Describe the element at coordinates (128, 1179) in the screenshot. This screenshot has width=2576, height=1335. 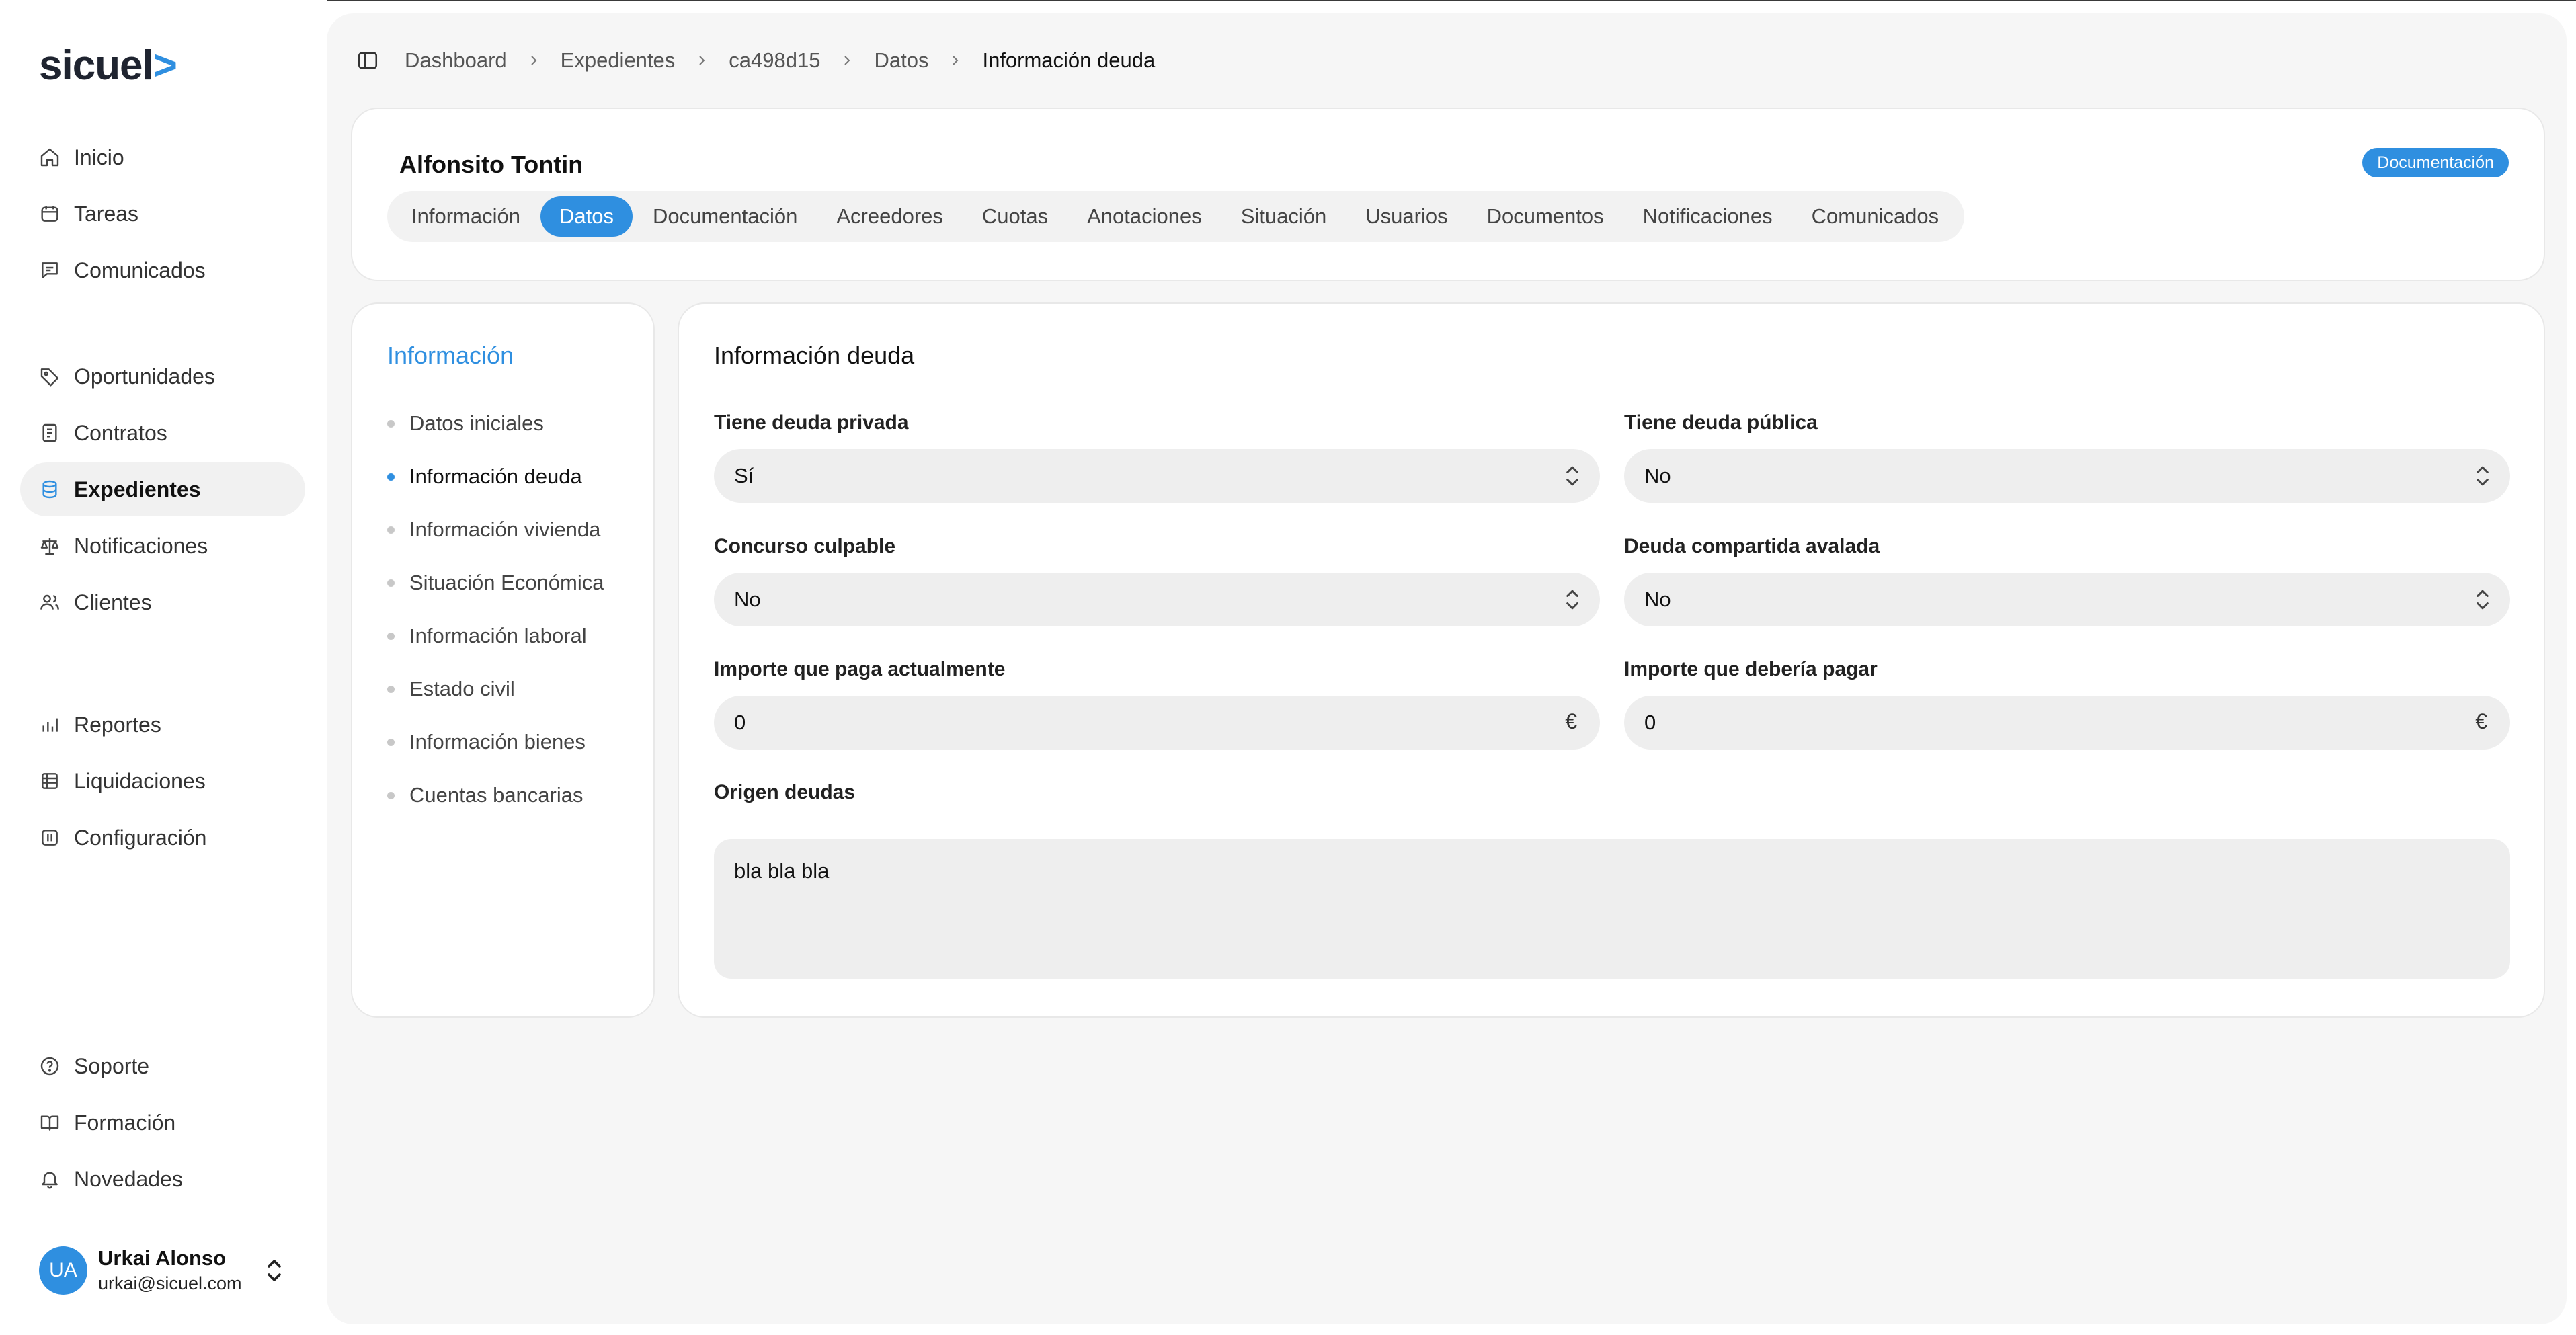
I see `sidebar-item-label: Novedades` at that location.